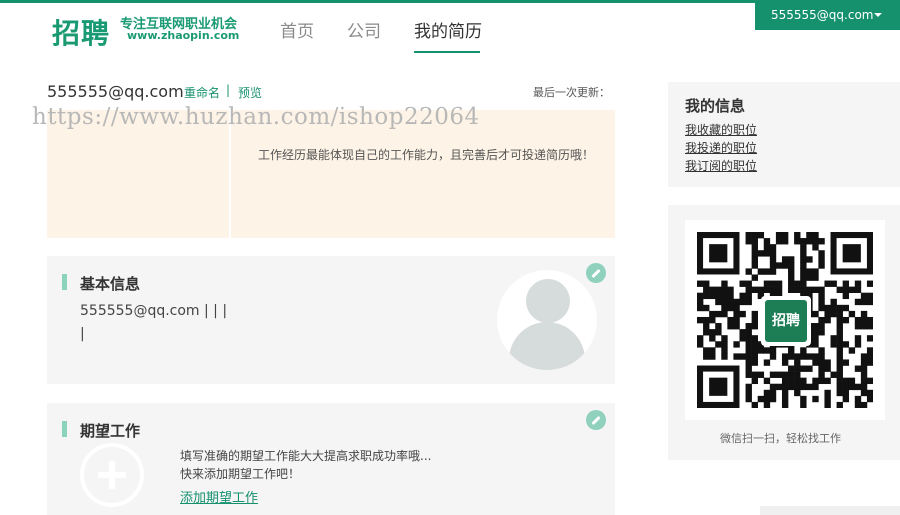  What do you see at coordinates (115, 91) in the screenshot?
I see `resume-name: 555555@qq.com` at bounding box center [115, 91].